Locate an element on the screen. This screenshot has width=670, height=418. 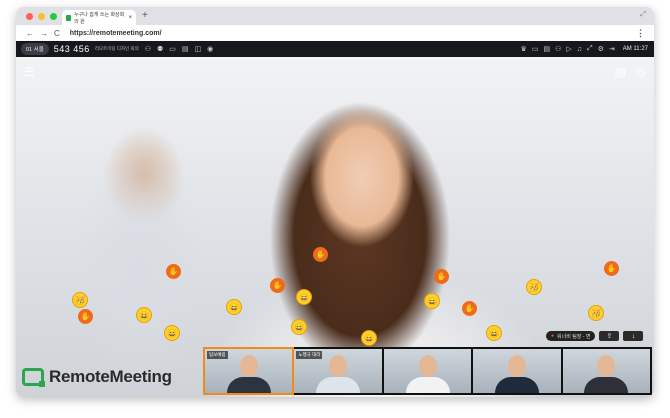
forward-button: → is located at coordinates (44, 33).